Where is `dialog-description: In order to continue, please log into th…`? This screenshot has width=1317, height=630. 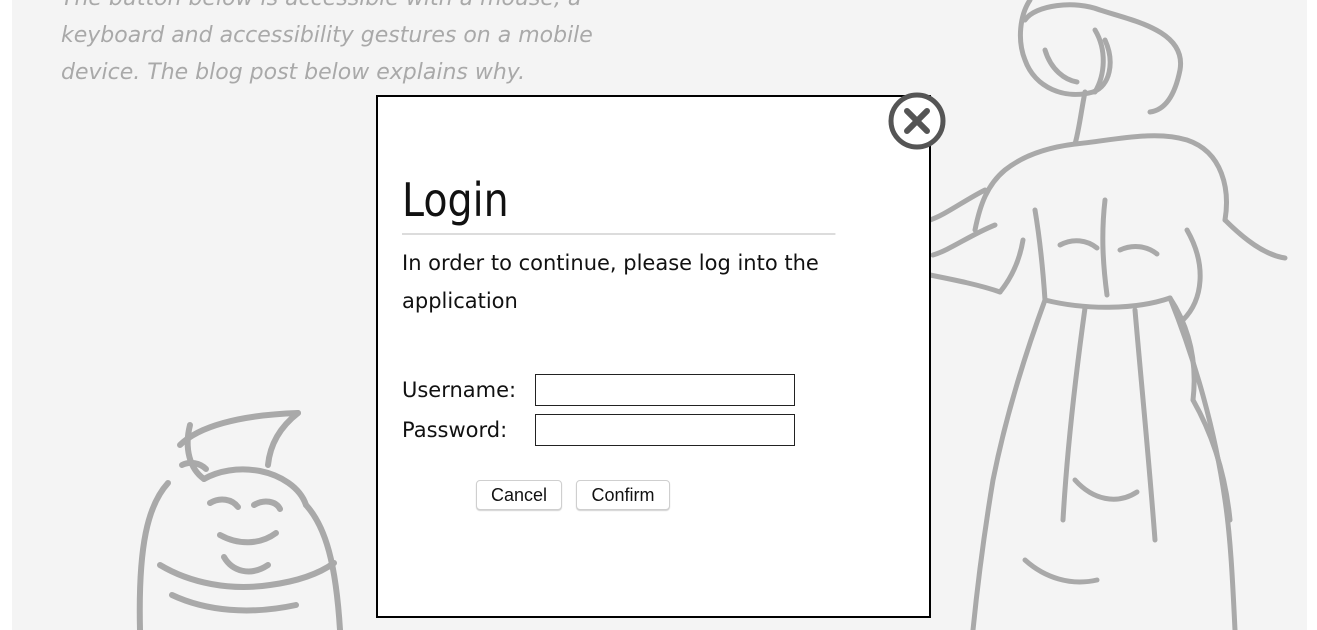 dialog-description: In order to continue, please log into th… is located at coordinates (610, 282).